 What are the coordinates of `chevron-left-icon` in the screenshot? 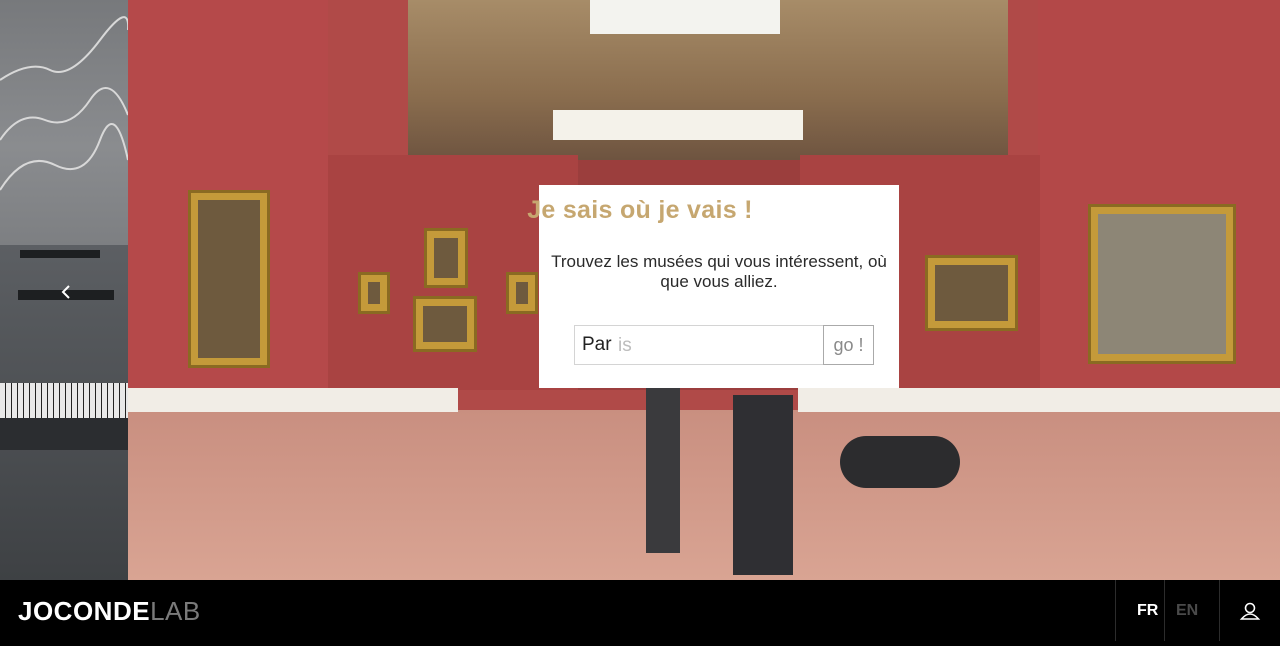 It's located at (67, 292).